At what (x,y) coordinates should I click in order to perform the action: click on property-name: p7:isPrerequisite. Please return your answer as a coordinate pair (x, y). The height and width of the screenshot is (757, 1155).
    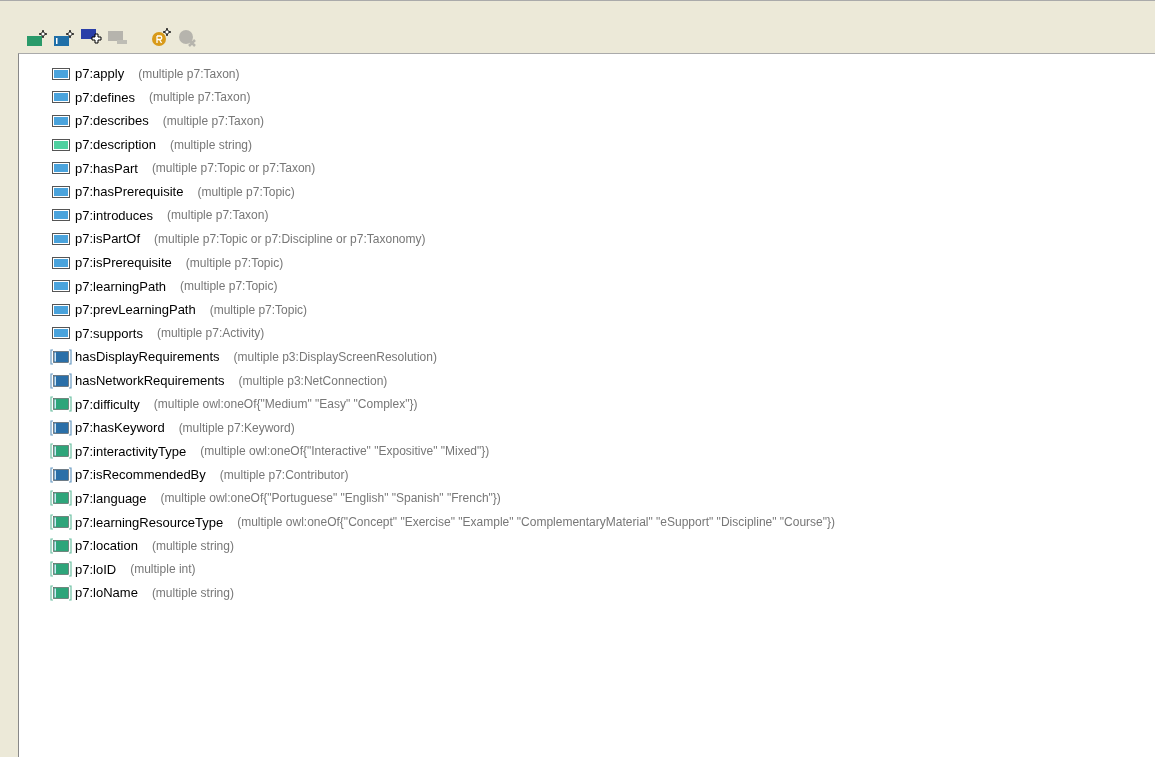
    Looking at the image, I should click on (123, 263).